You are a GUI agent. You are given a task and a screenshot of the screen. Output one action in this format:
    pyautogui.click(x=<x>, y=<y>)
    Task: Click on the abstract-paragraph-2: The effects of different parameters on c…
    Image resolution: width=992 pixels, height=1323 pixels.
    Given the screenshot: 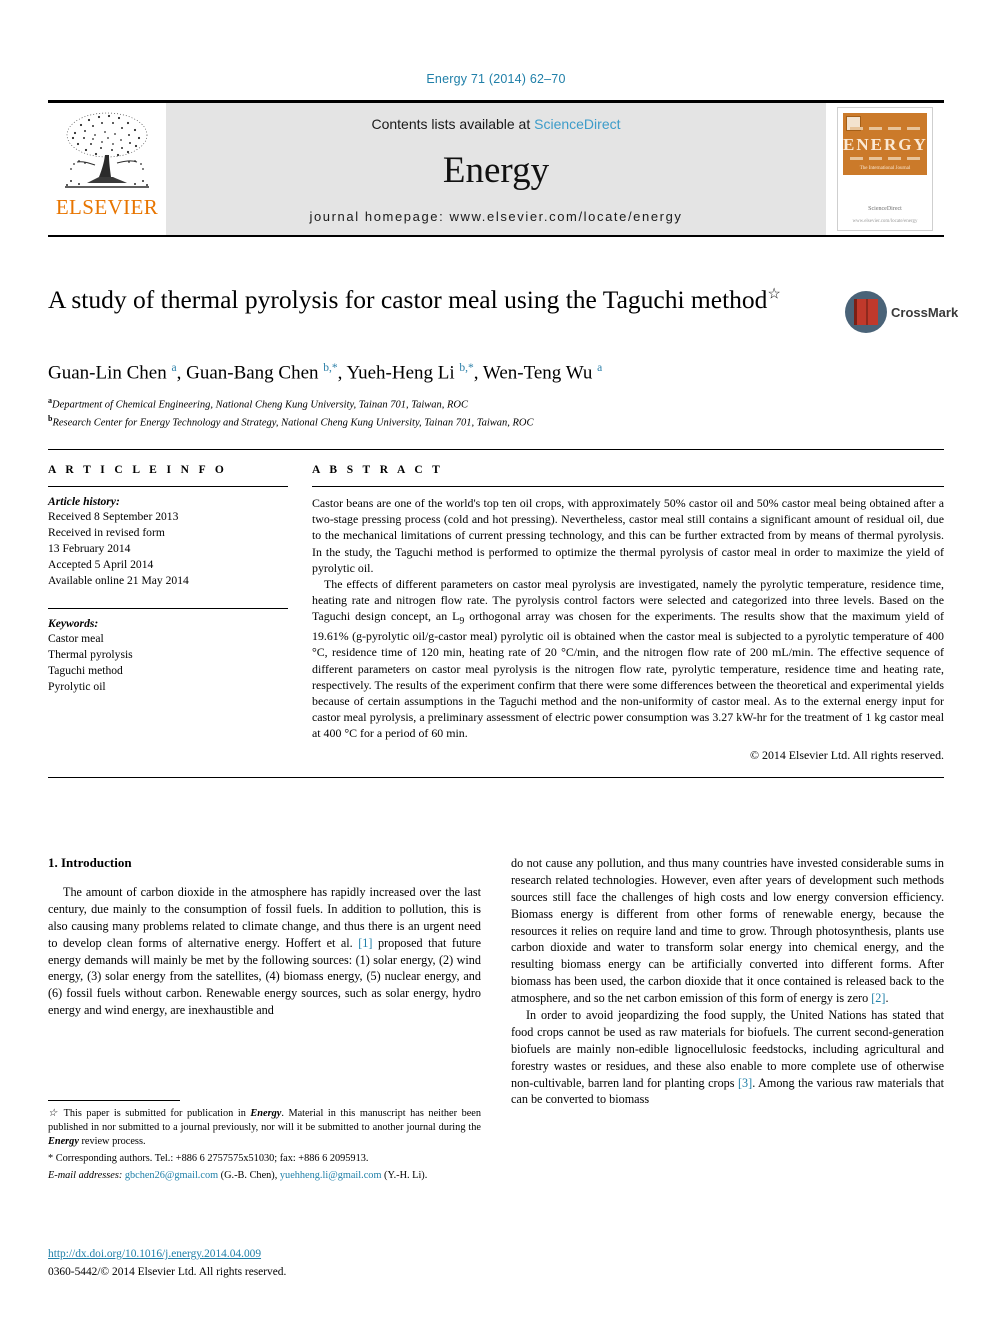 What is the action you would take?
    pyautogui.click(x=628, y=658)
    